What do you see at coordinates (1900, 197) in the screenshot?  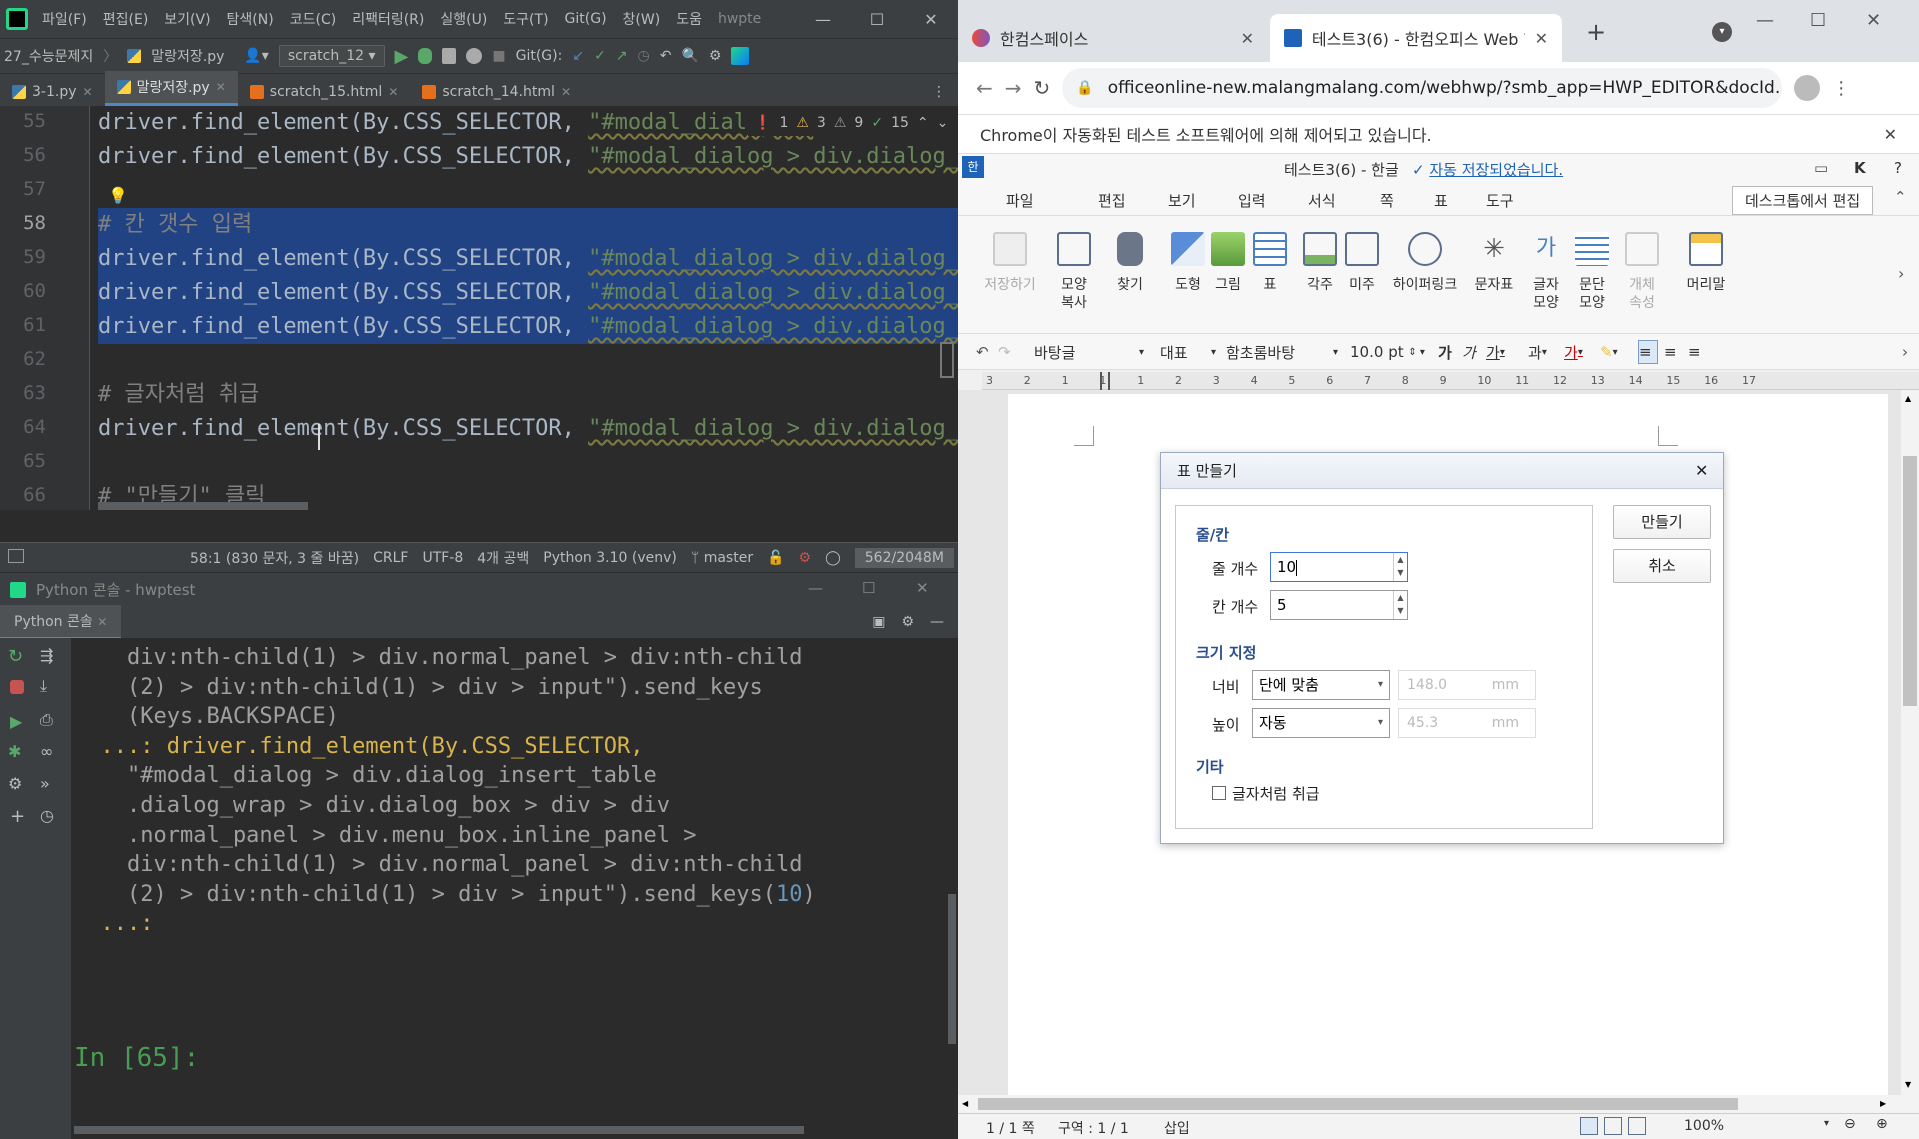 I see `collapse-ribbon-icon: ⌃` at bounding box center [1900, 197].